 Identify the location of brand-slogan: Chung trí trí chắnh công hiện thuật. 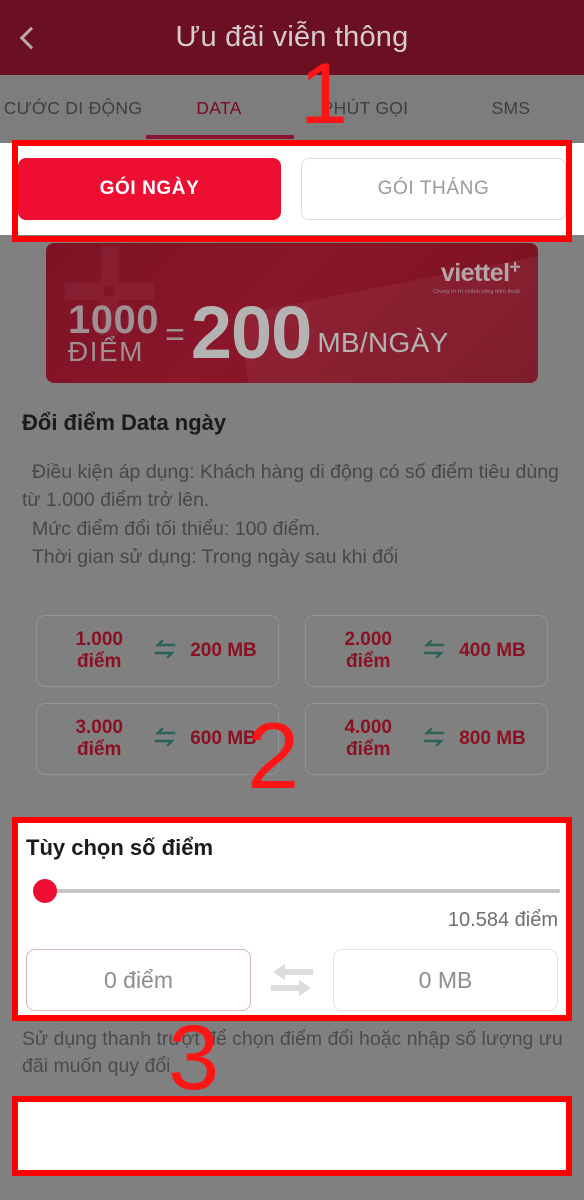
(476, 292).